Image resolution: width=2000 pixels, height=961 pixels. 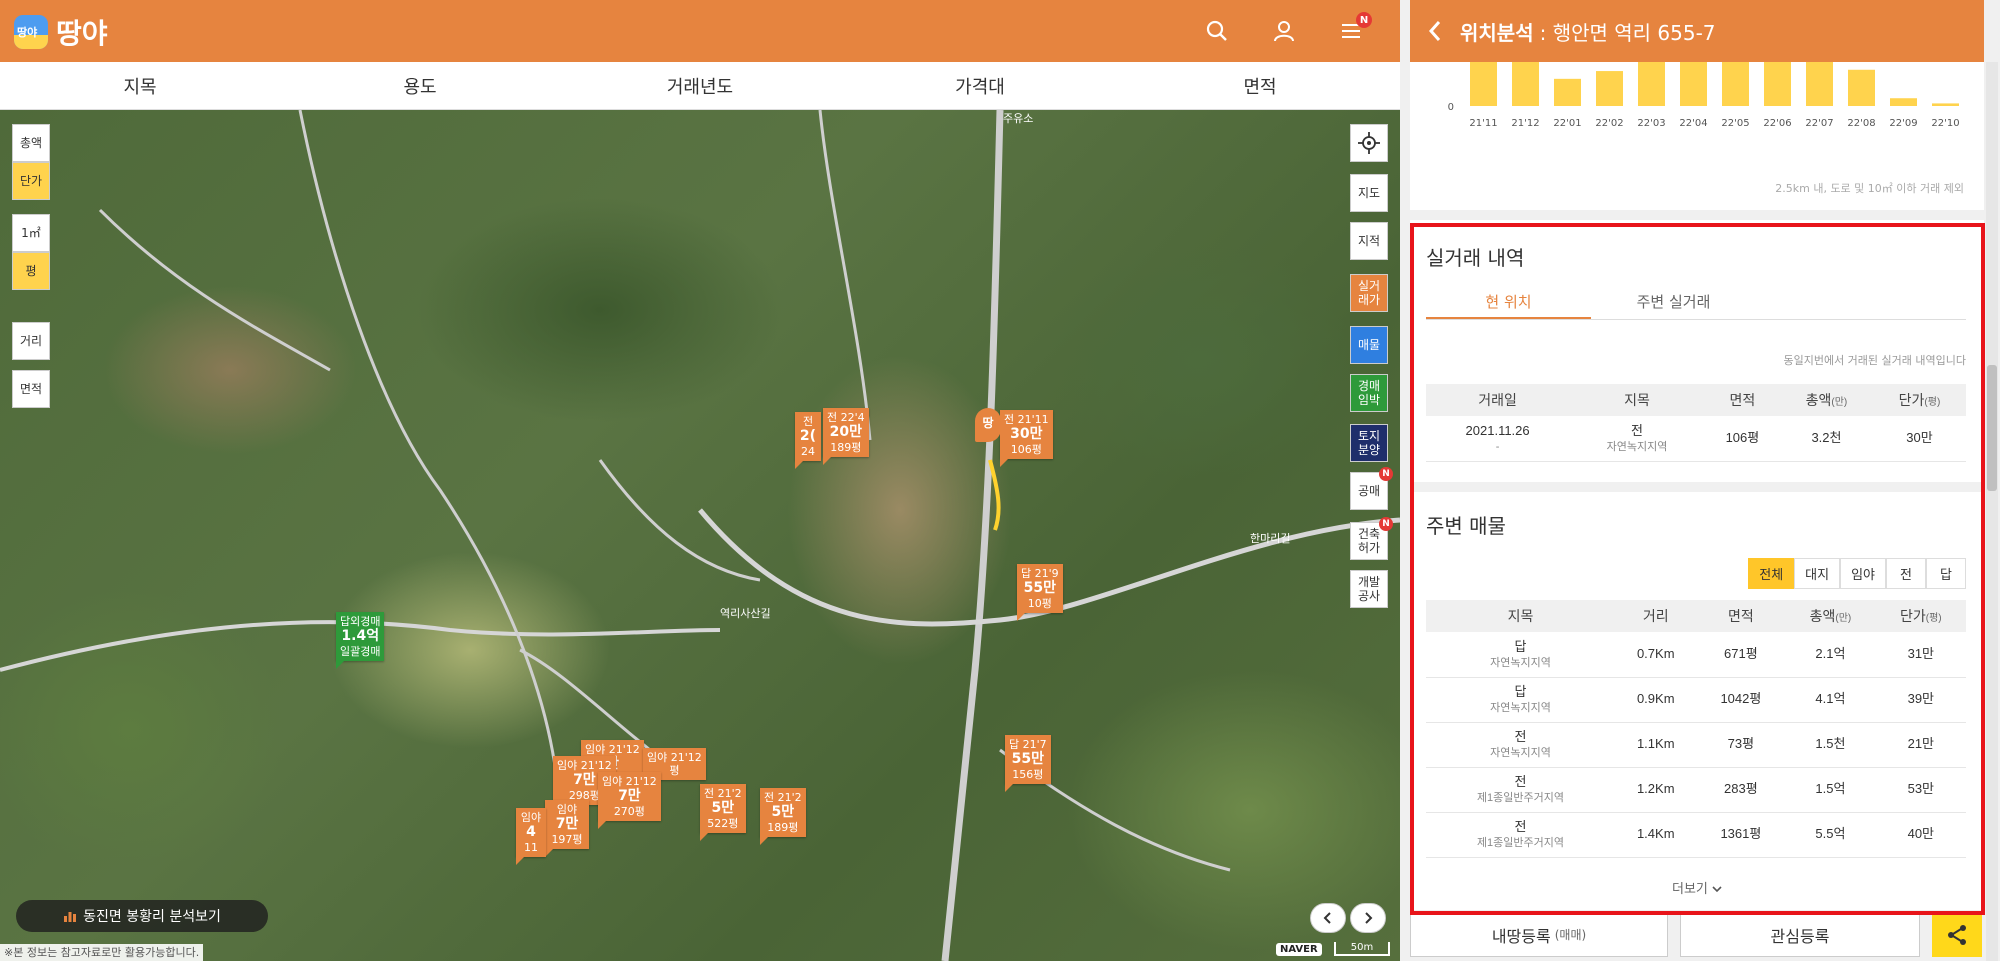 I want to click on y-tick-label: 0, so click(x=1451, y=107).